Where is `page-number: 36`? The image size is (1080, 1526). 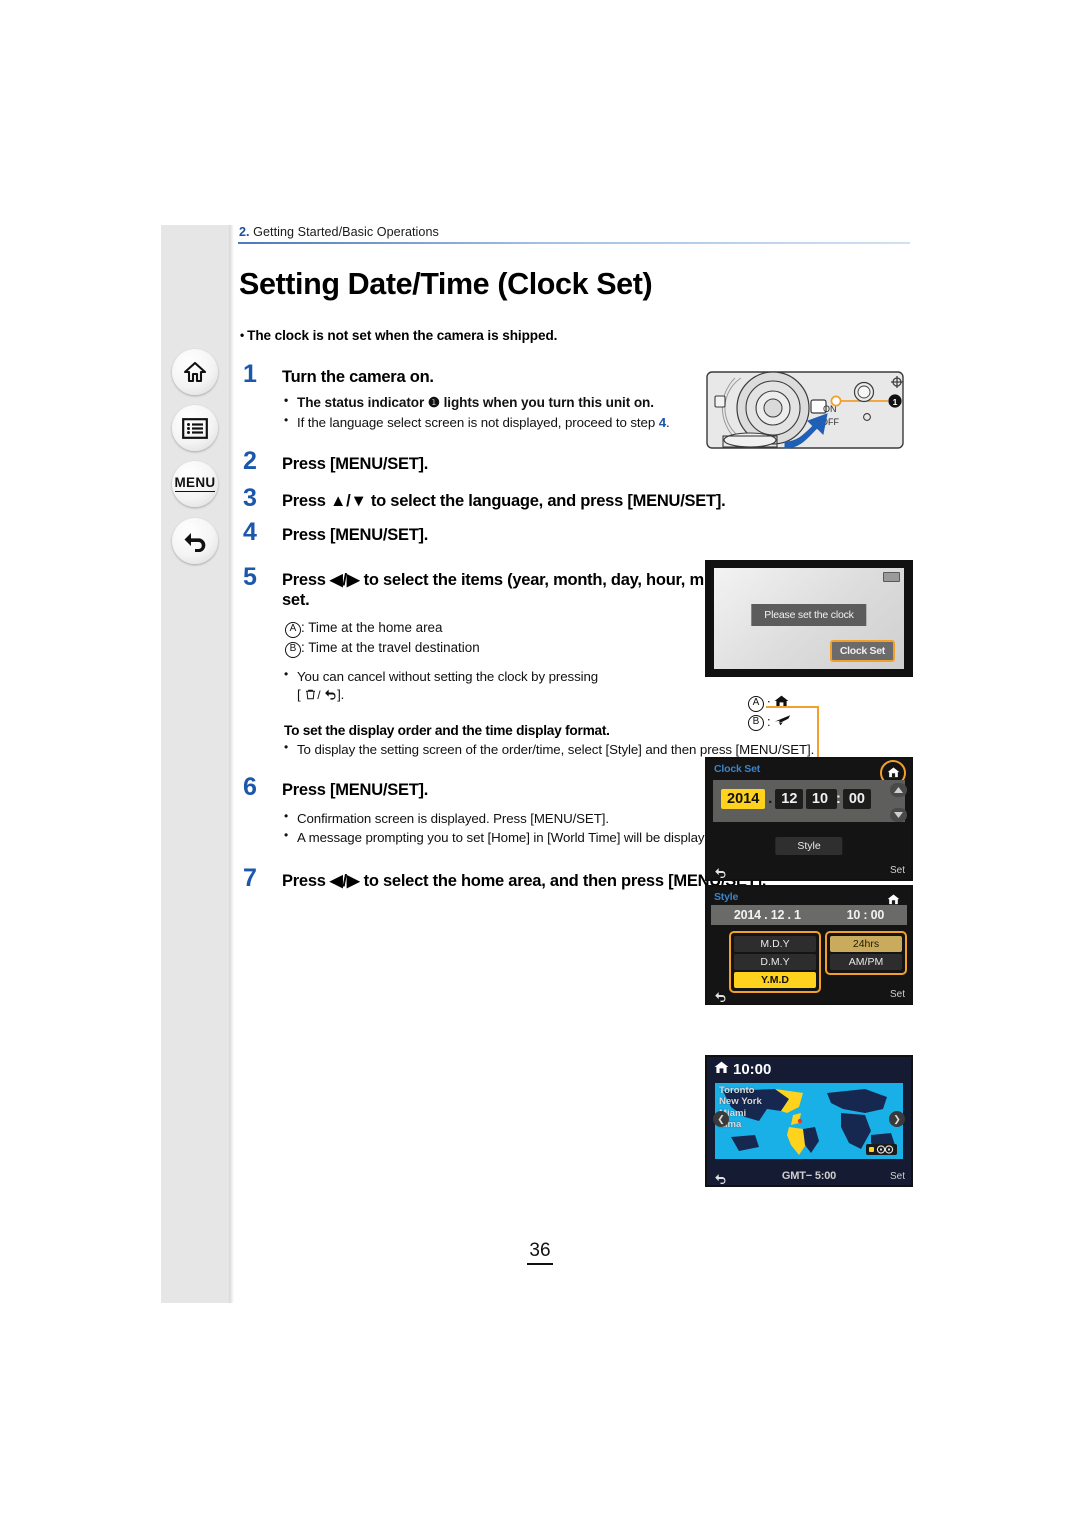 page-number: 36 is located at coordinates (540, 1252).